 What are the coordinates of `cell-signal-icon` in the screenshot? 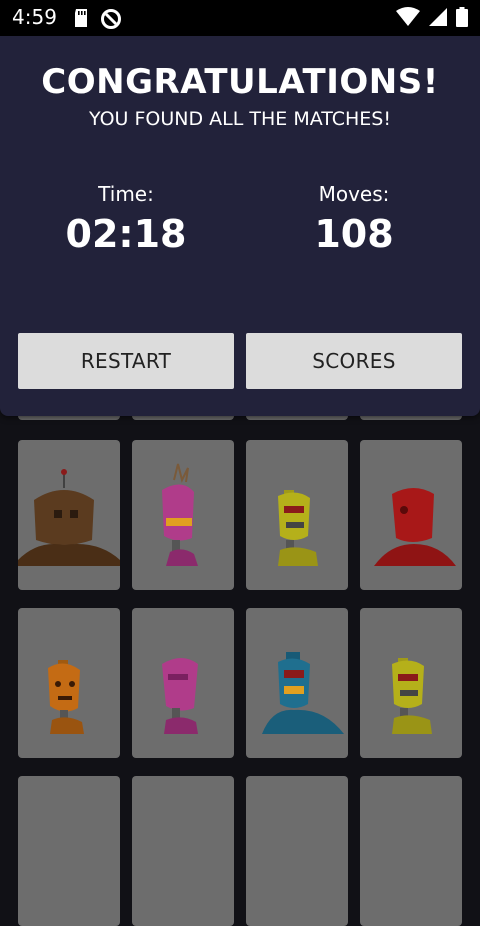 It's located at (438, 17).